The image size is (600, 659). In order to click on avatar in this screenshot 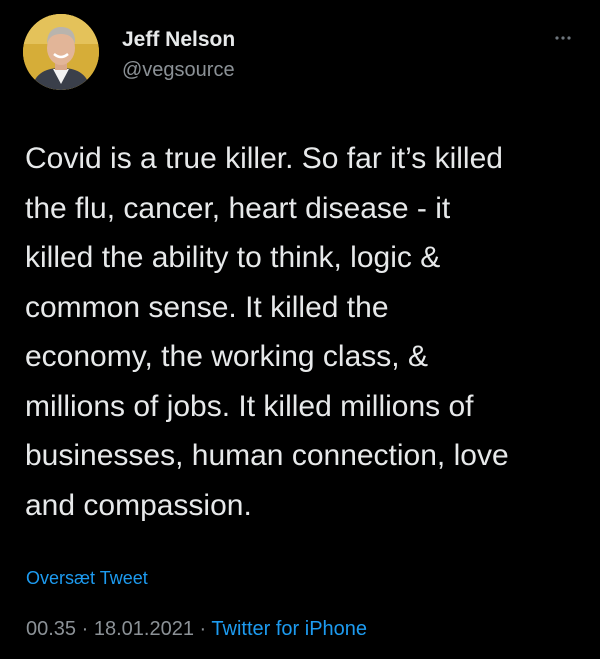, I will do `click(61, 52)`.